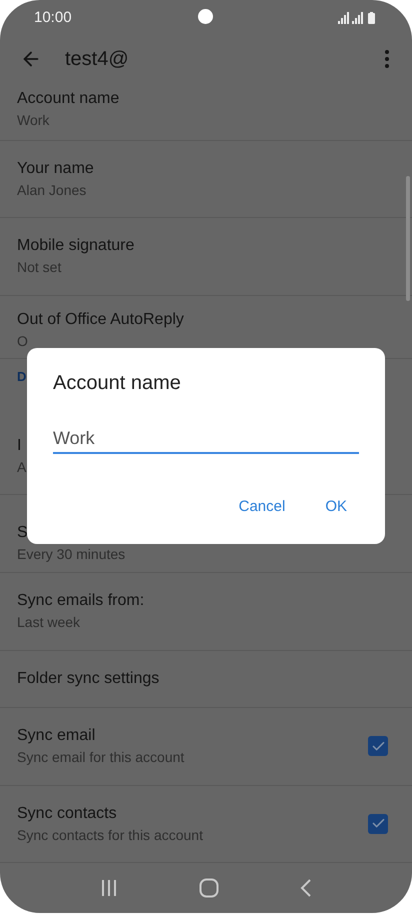  What do you see at coordinates (33, 120) in the screenshot?
I see `item-subtitle: Work` at bounding box center [33, 120].